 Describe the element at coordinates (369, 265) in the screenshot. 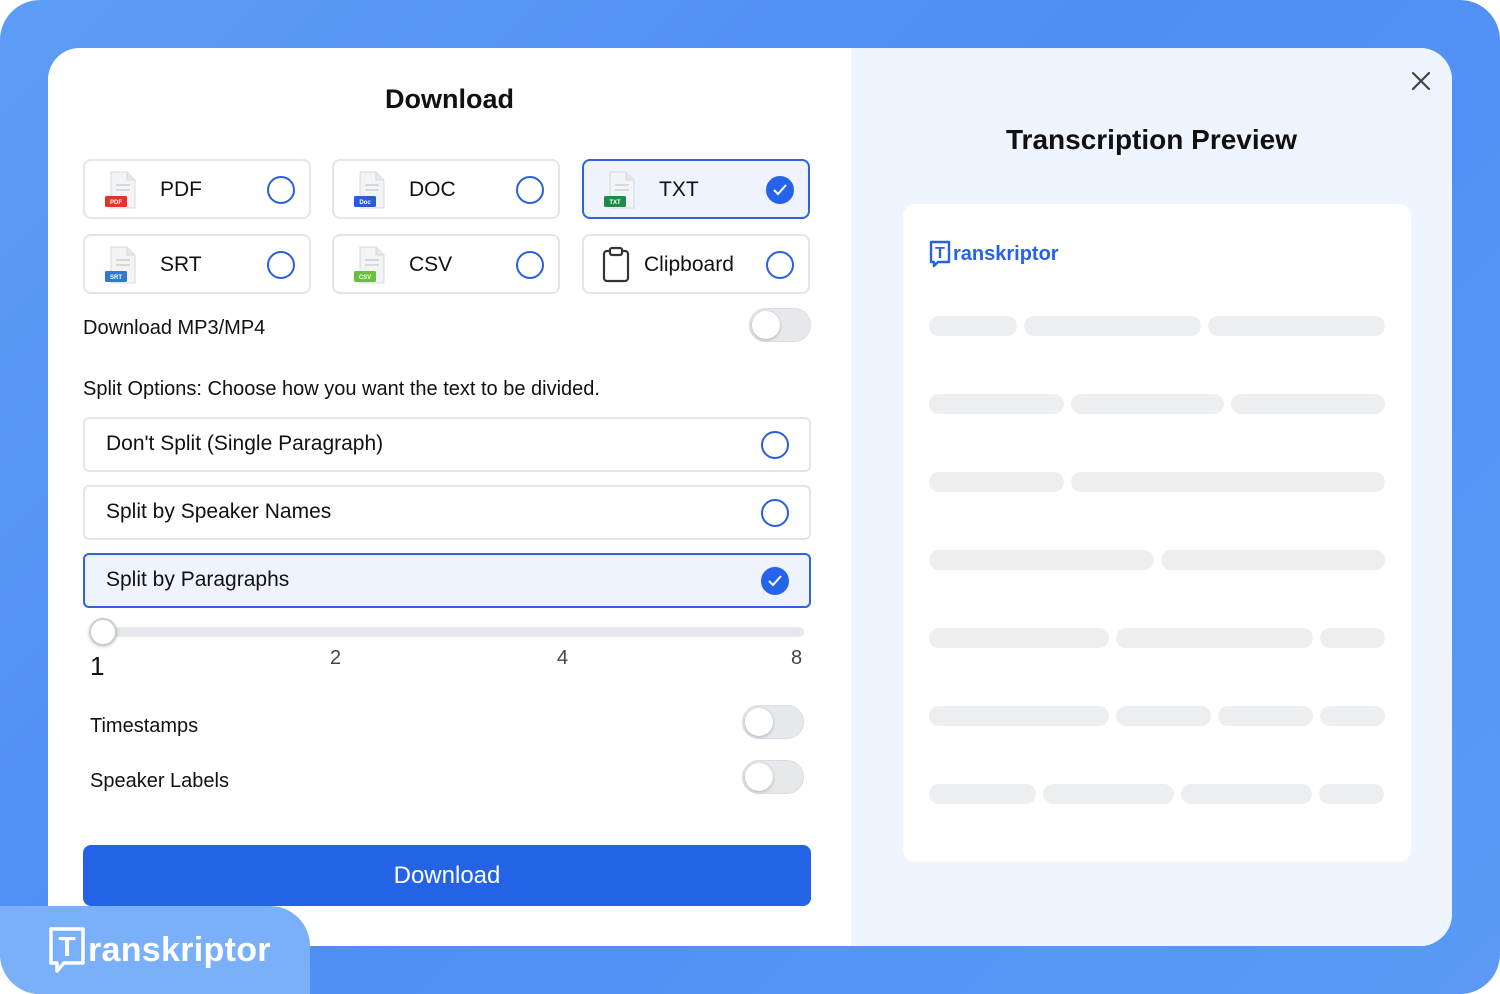

I see `csv-file-icon: CSV` at that location.